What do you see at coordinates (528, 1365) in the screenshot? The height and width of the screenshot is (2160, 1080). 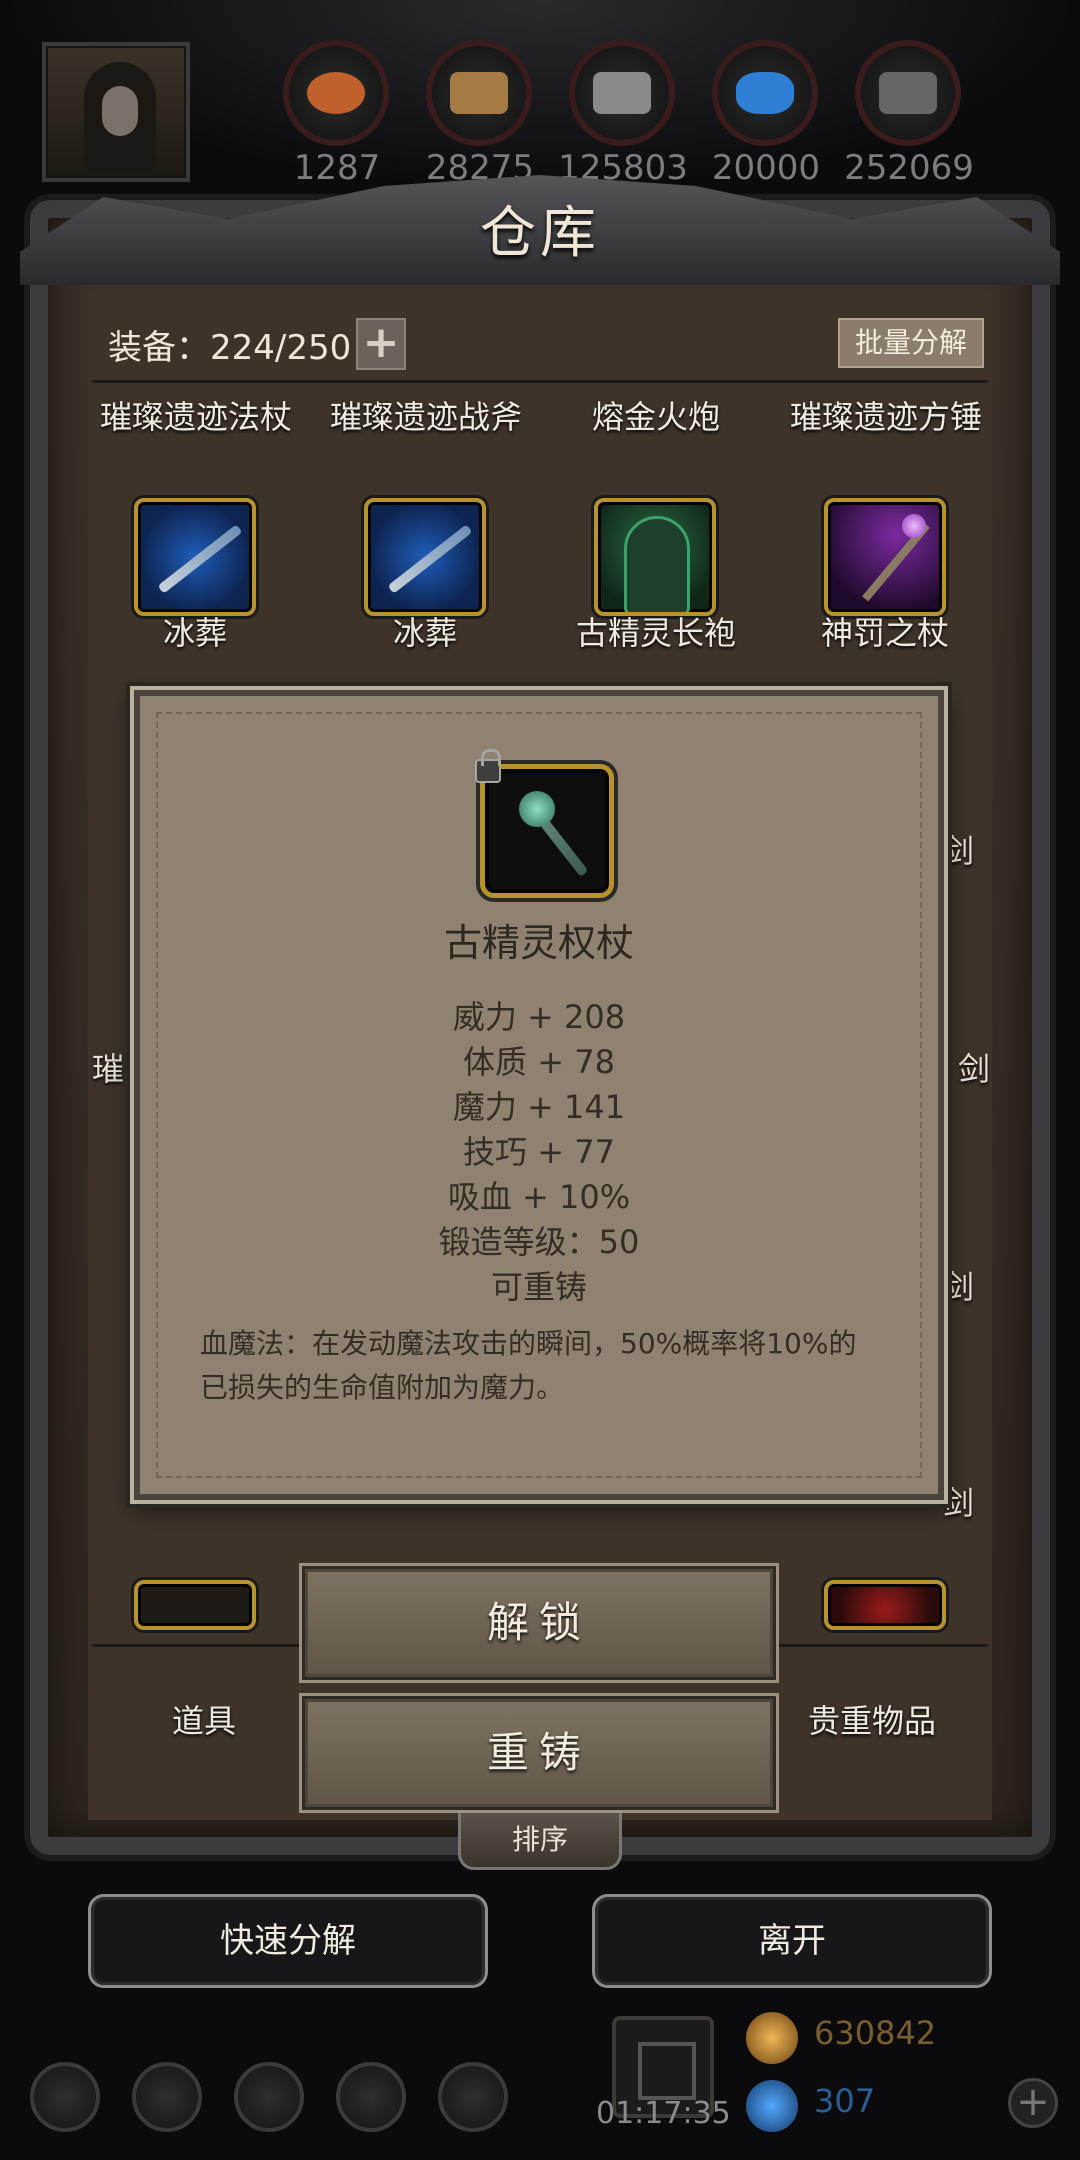 I see `tooltip-description: 血魔法：在发动魔法攻击的瞬间，50%概率将10%的已损失的生命值附加为魔力。` at bounding box center [528, 1365].